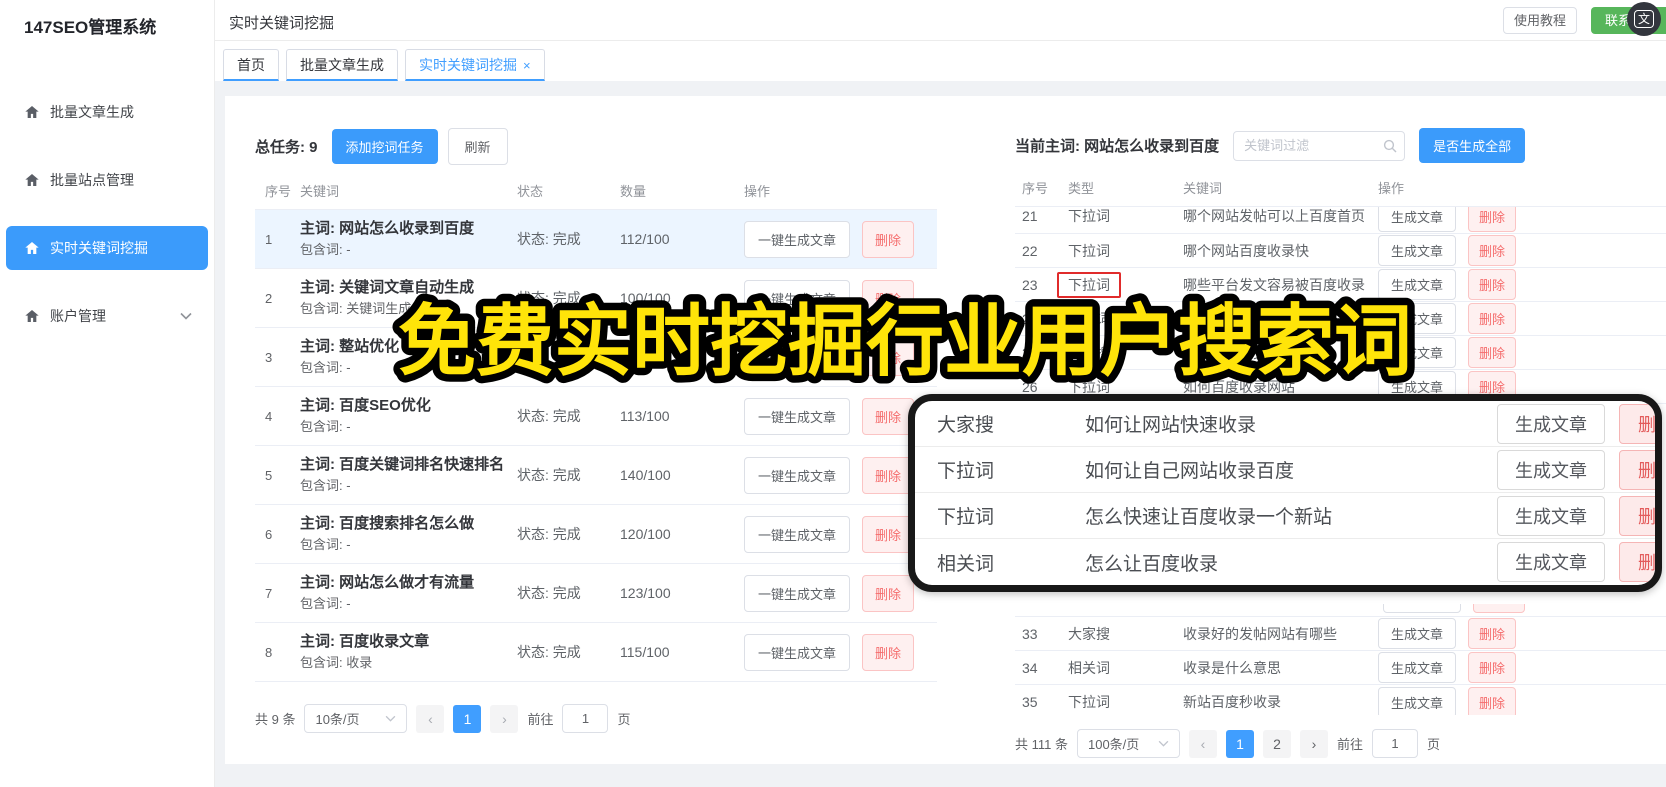 This screenshot has width=1666, height=787. What do you see at coordinates (596, 187) in the screenshot?
I see `task-table-header: 序号 关键词 状态 数量 操作` at bounding box center [596, 187].